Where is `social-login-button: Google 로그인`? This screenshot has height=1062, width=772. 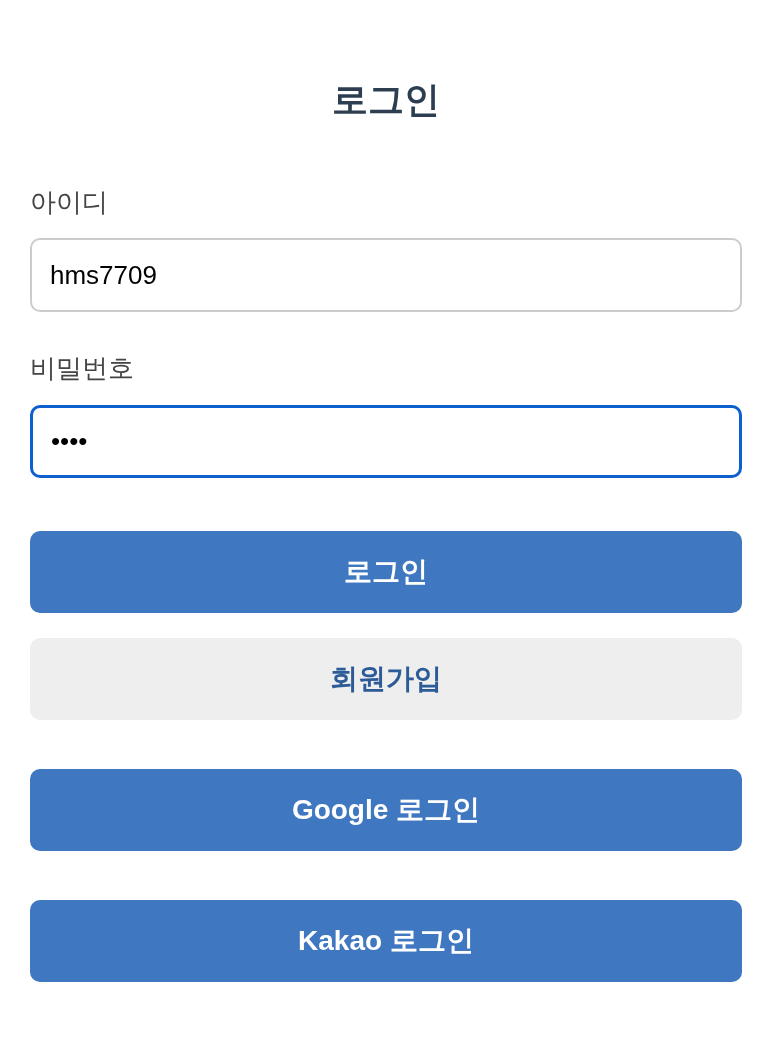 social-login-button: Google 로그인 is located at coordinates (386, 810).